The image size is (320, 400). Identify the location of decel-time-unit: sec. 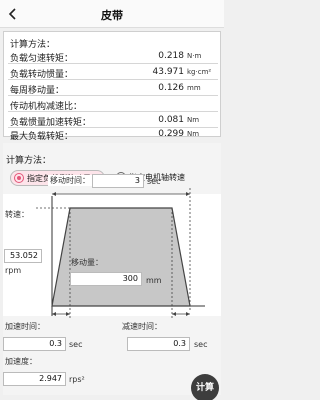
(201, 344).